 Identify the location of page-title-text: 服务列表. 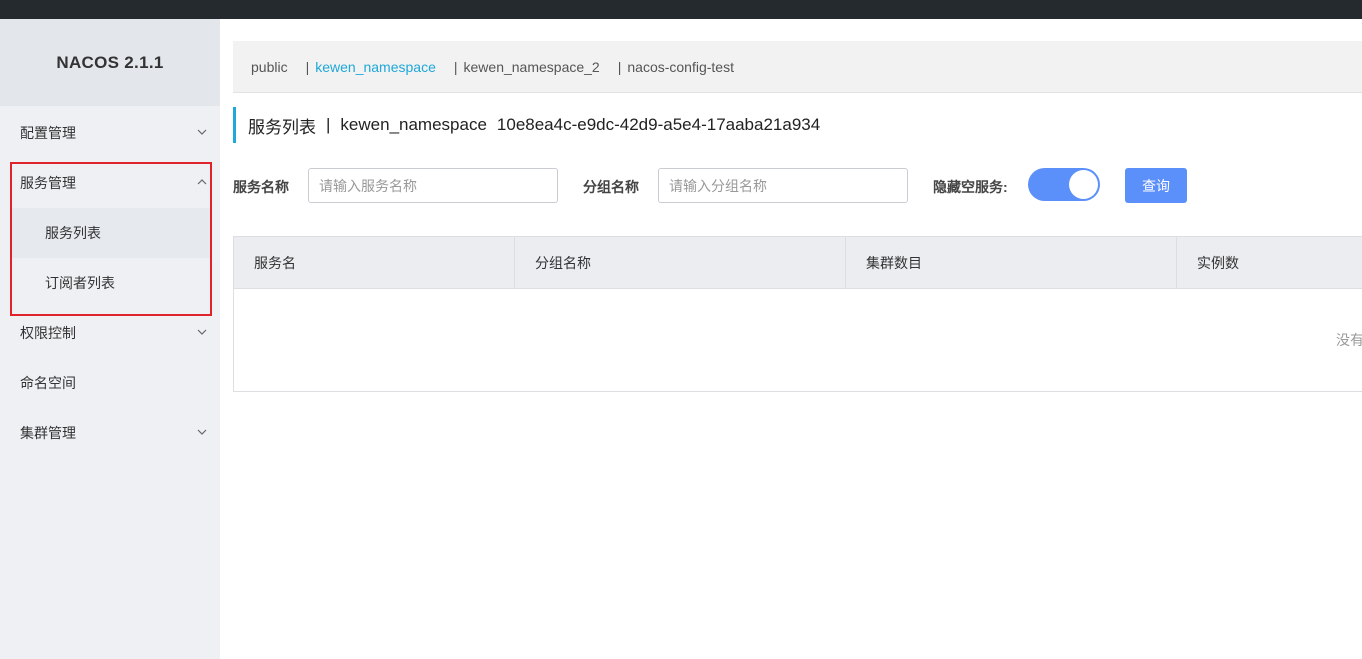
(282, 127).